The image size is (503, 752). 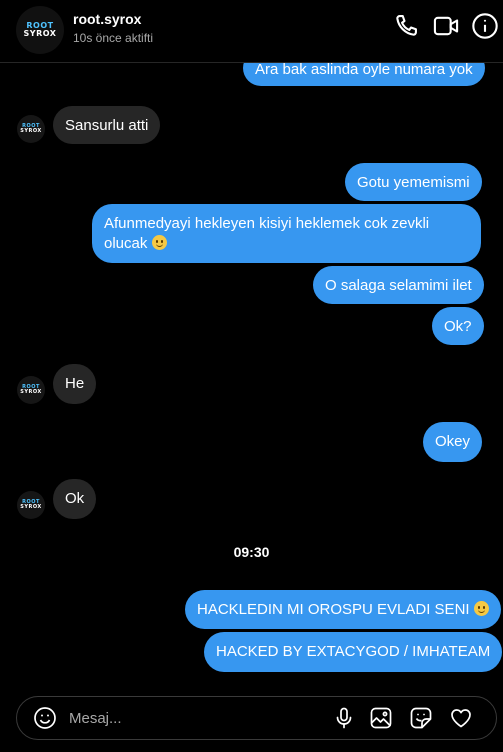 What do you see at coordinates (126, 243) in the screenshot?
I see `message-text: olucak` at bounding box center [126, 243].